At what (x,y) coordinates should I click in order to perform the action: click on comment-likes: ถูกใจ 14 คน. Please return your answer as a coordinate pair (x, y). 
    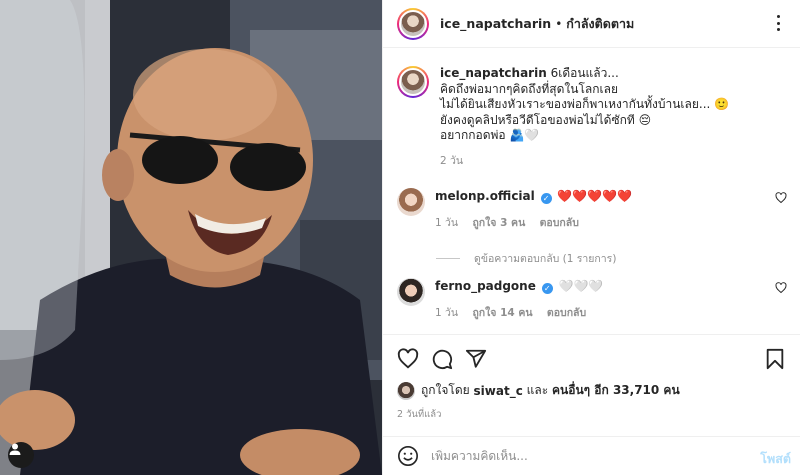
    Looking at the image, I should click on (502, 313).